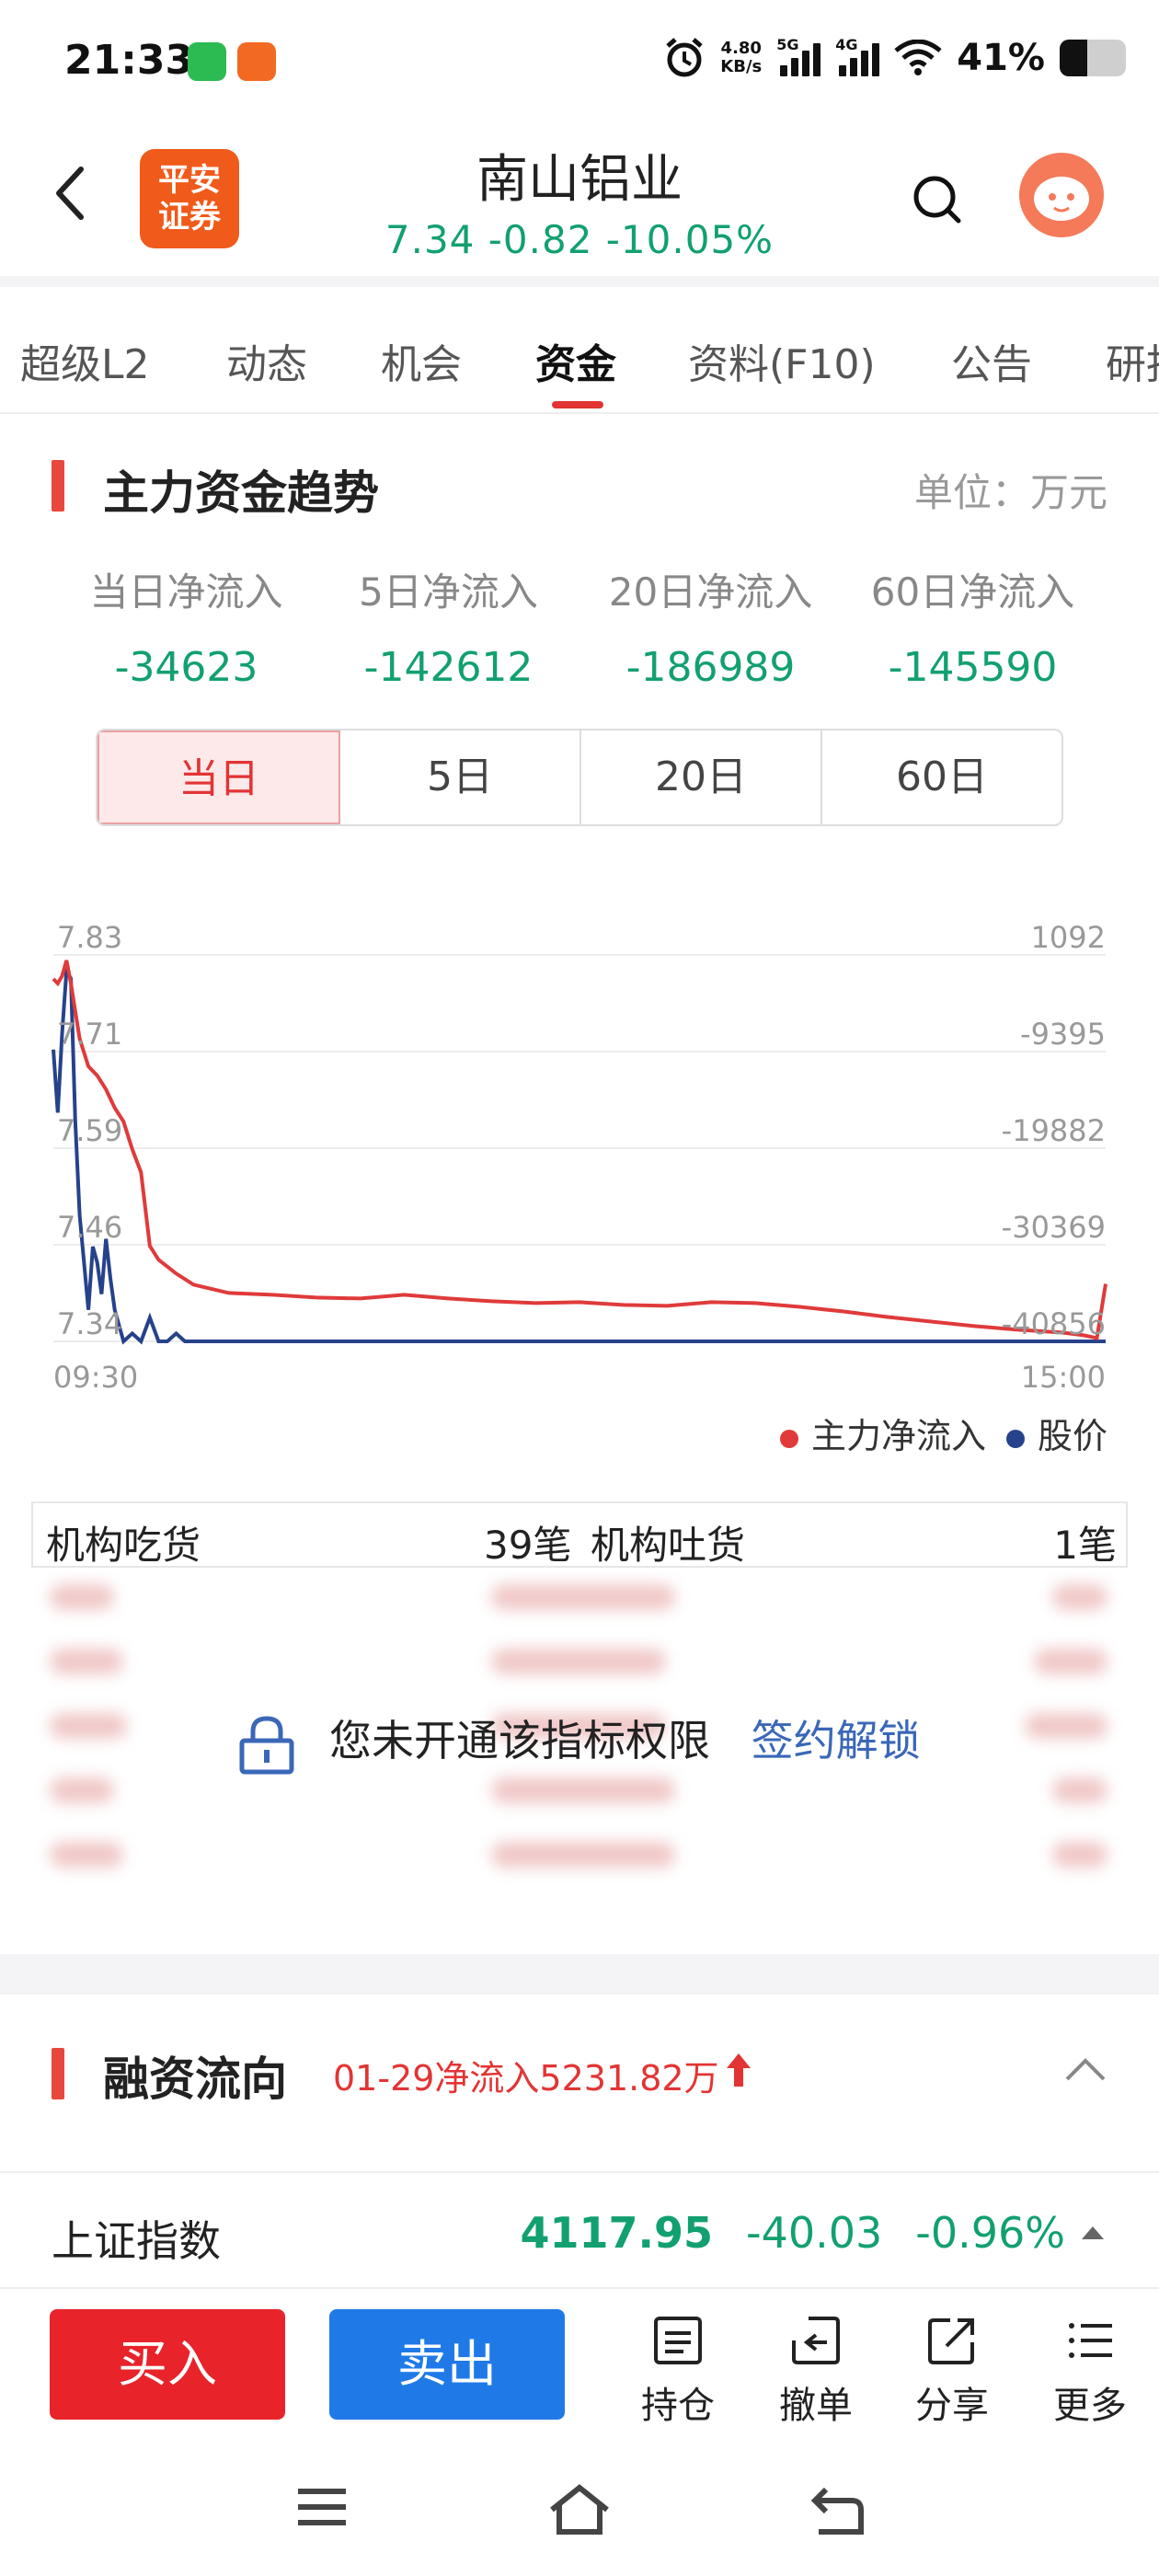  Describe the element at coordinates (1063, 1377) in the screenshot. I see `x-end-label: 15:00` at that location.